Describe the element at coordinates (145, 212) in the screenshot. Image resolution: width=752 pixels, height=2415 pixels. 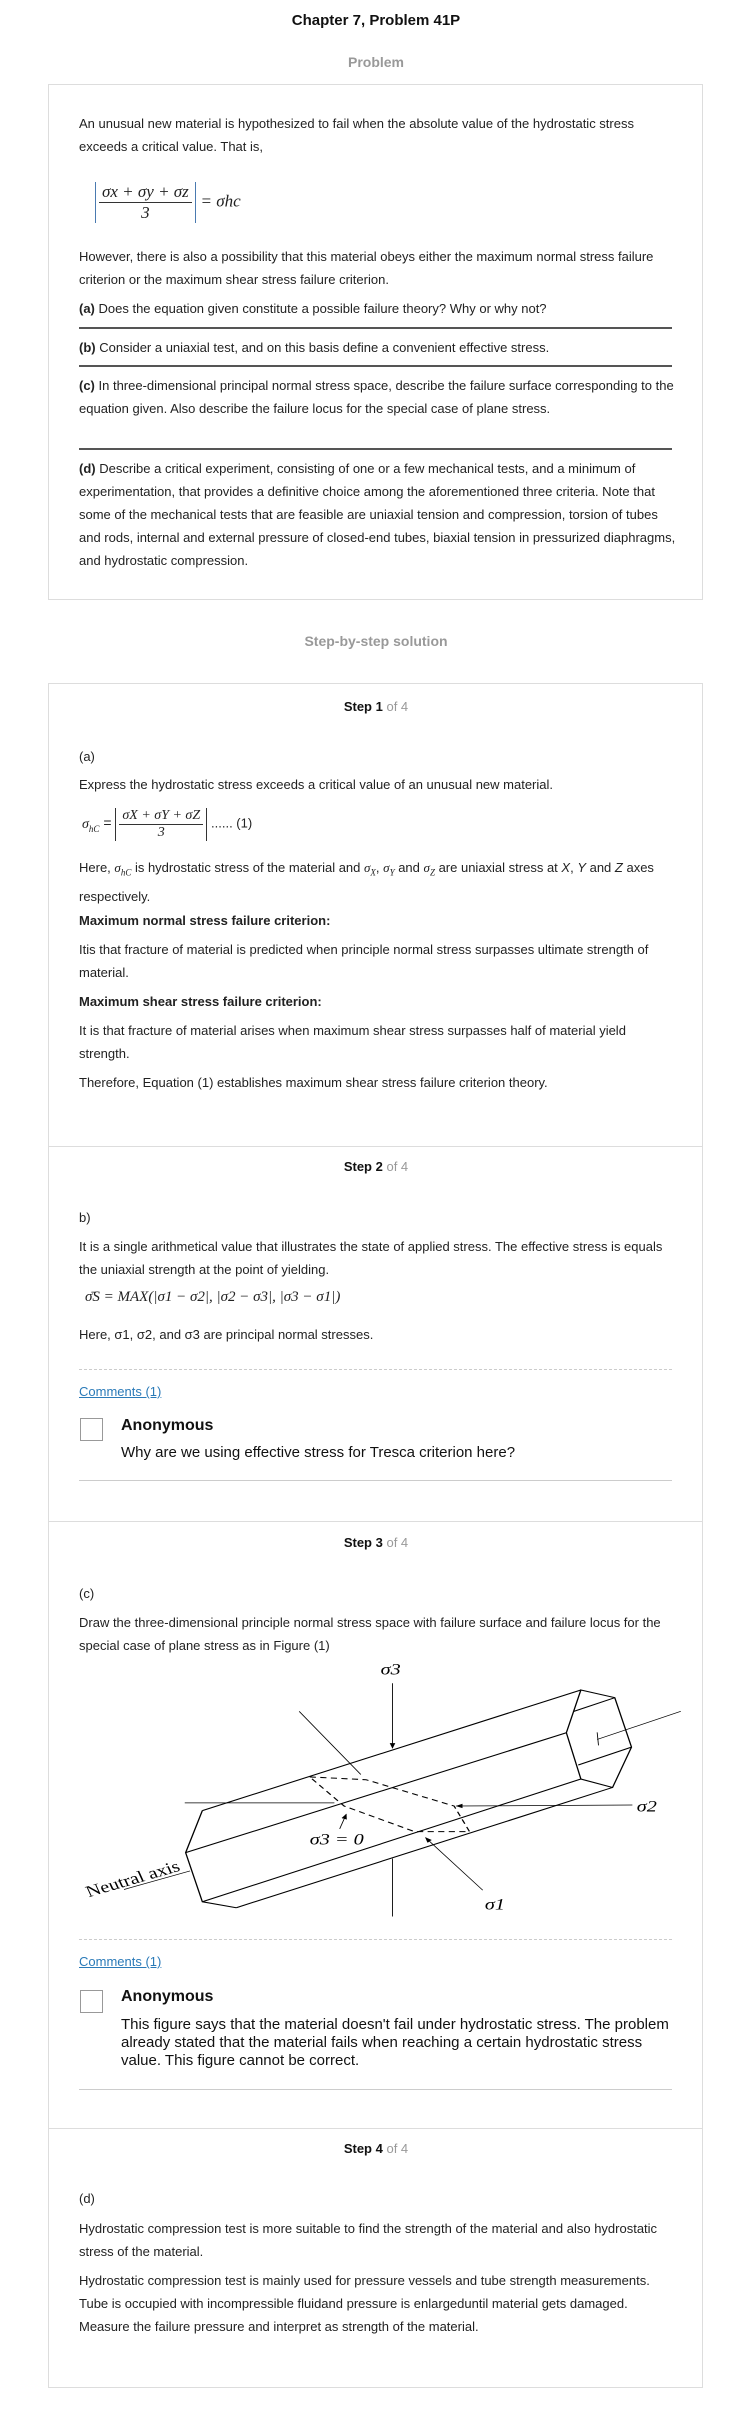
I see `equation-denominator: 3` at that location.